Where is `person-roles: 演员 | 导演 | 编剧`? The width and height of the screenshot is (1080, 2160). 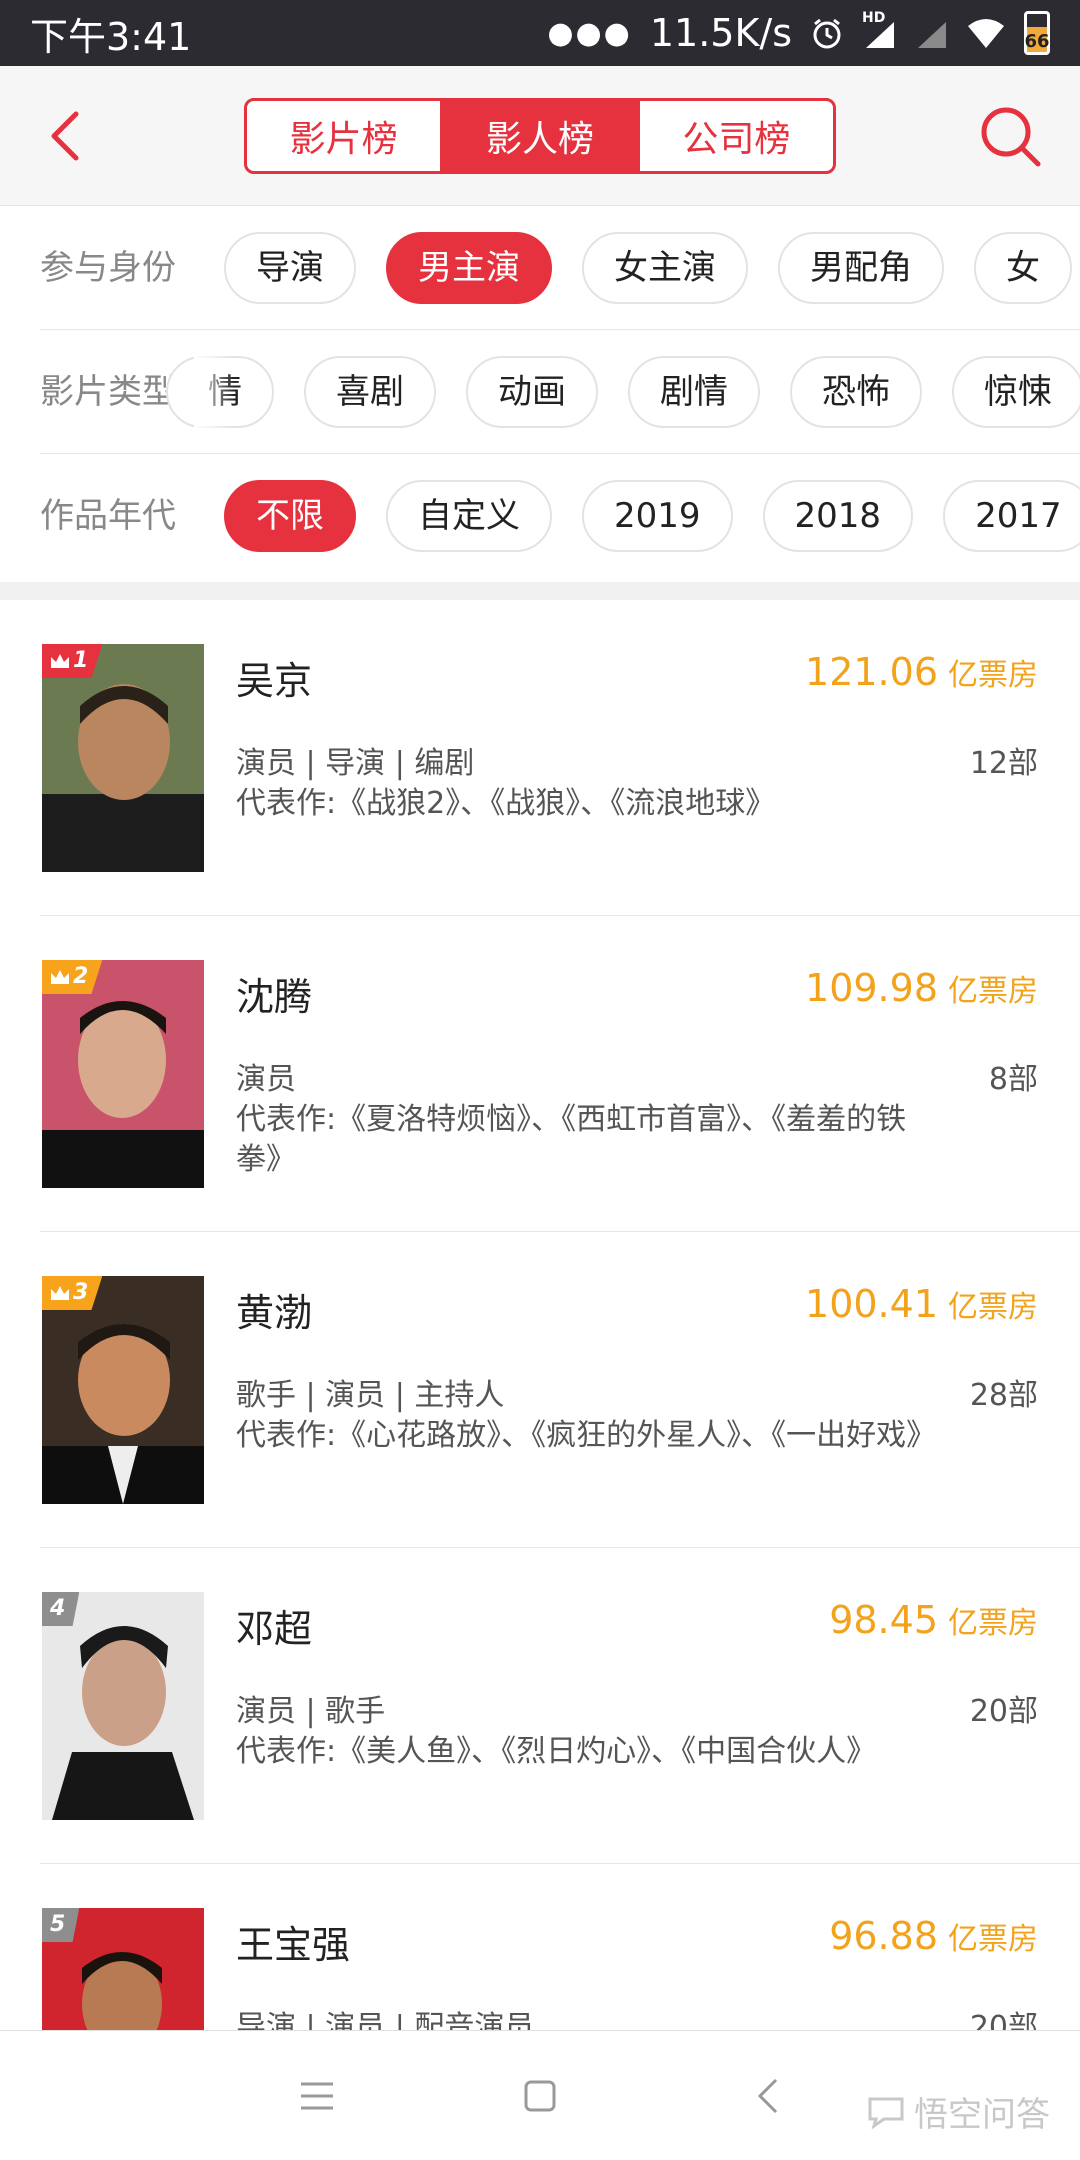 person-roles: 演员 | 导演 | 编剧 is located at coordinates (355, 763).